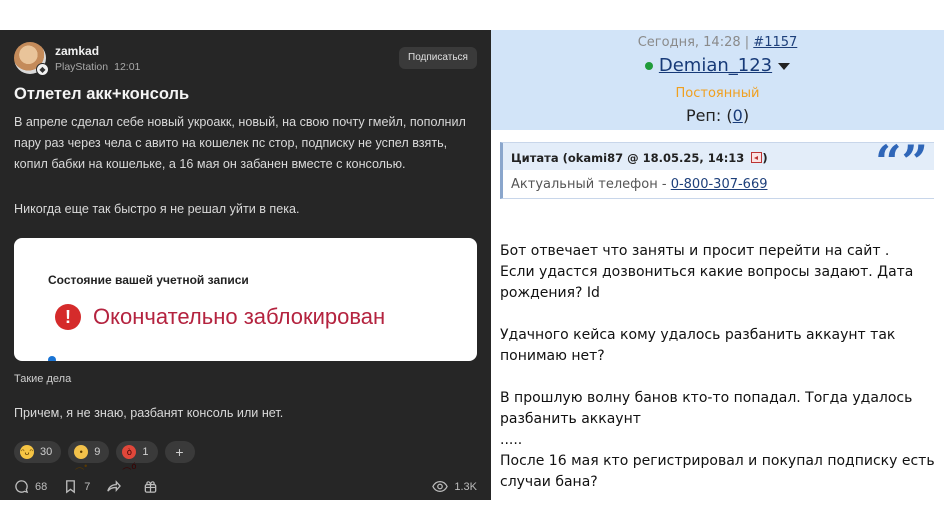 This screenshot has width=944, height=531. Describe the element at coordinates (97, 486) in the screenshot. I see `post-actions: 68 7` at that location.